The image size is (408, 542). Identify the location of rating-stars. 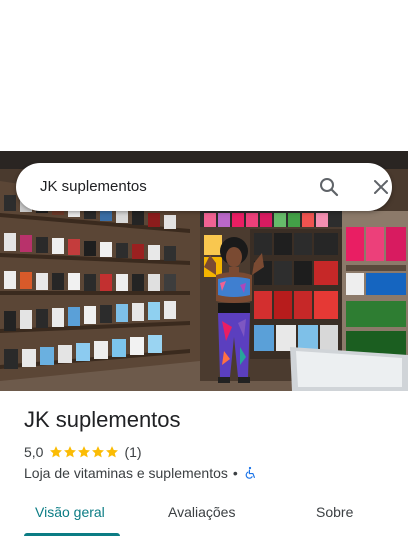
(84, 452).